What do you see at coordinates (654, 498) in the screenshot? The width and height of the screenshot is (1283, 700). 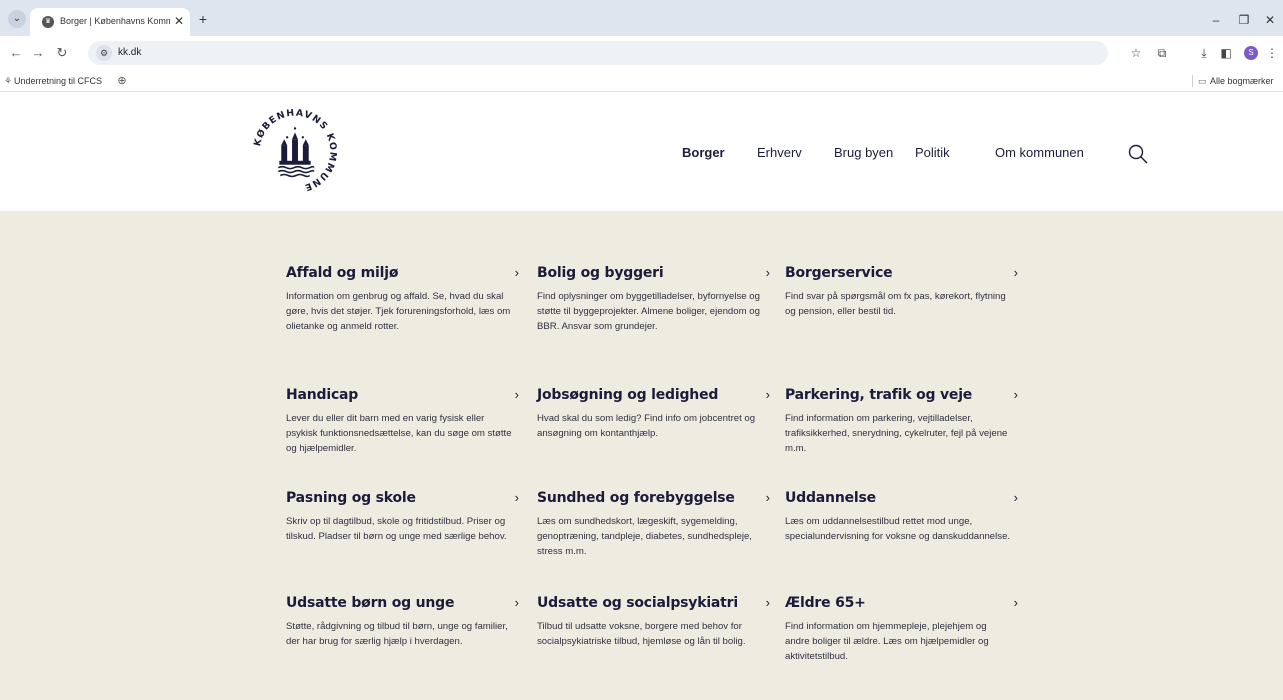 I see `topic-title: Sundhed og forebyggelse` at bounding box center [654, 498].